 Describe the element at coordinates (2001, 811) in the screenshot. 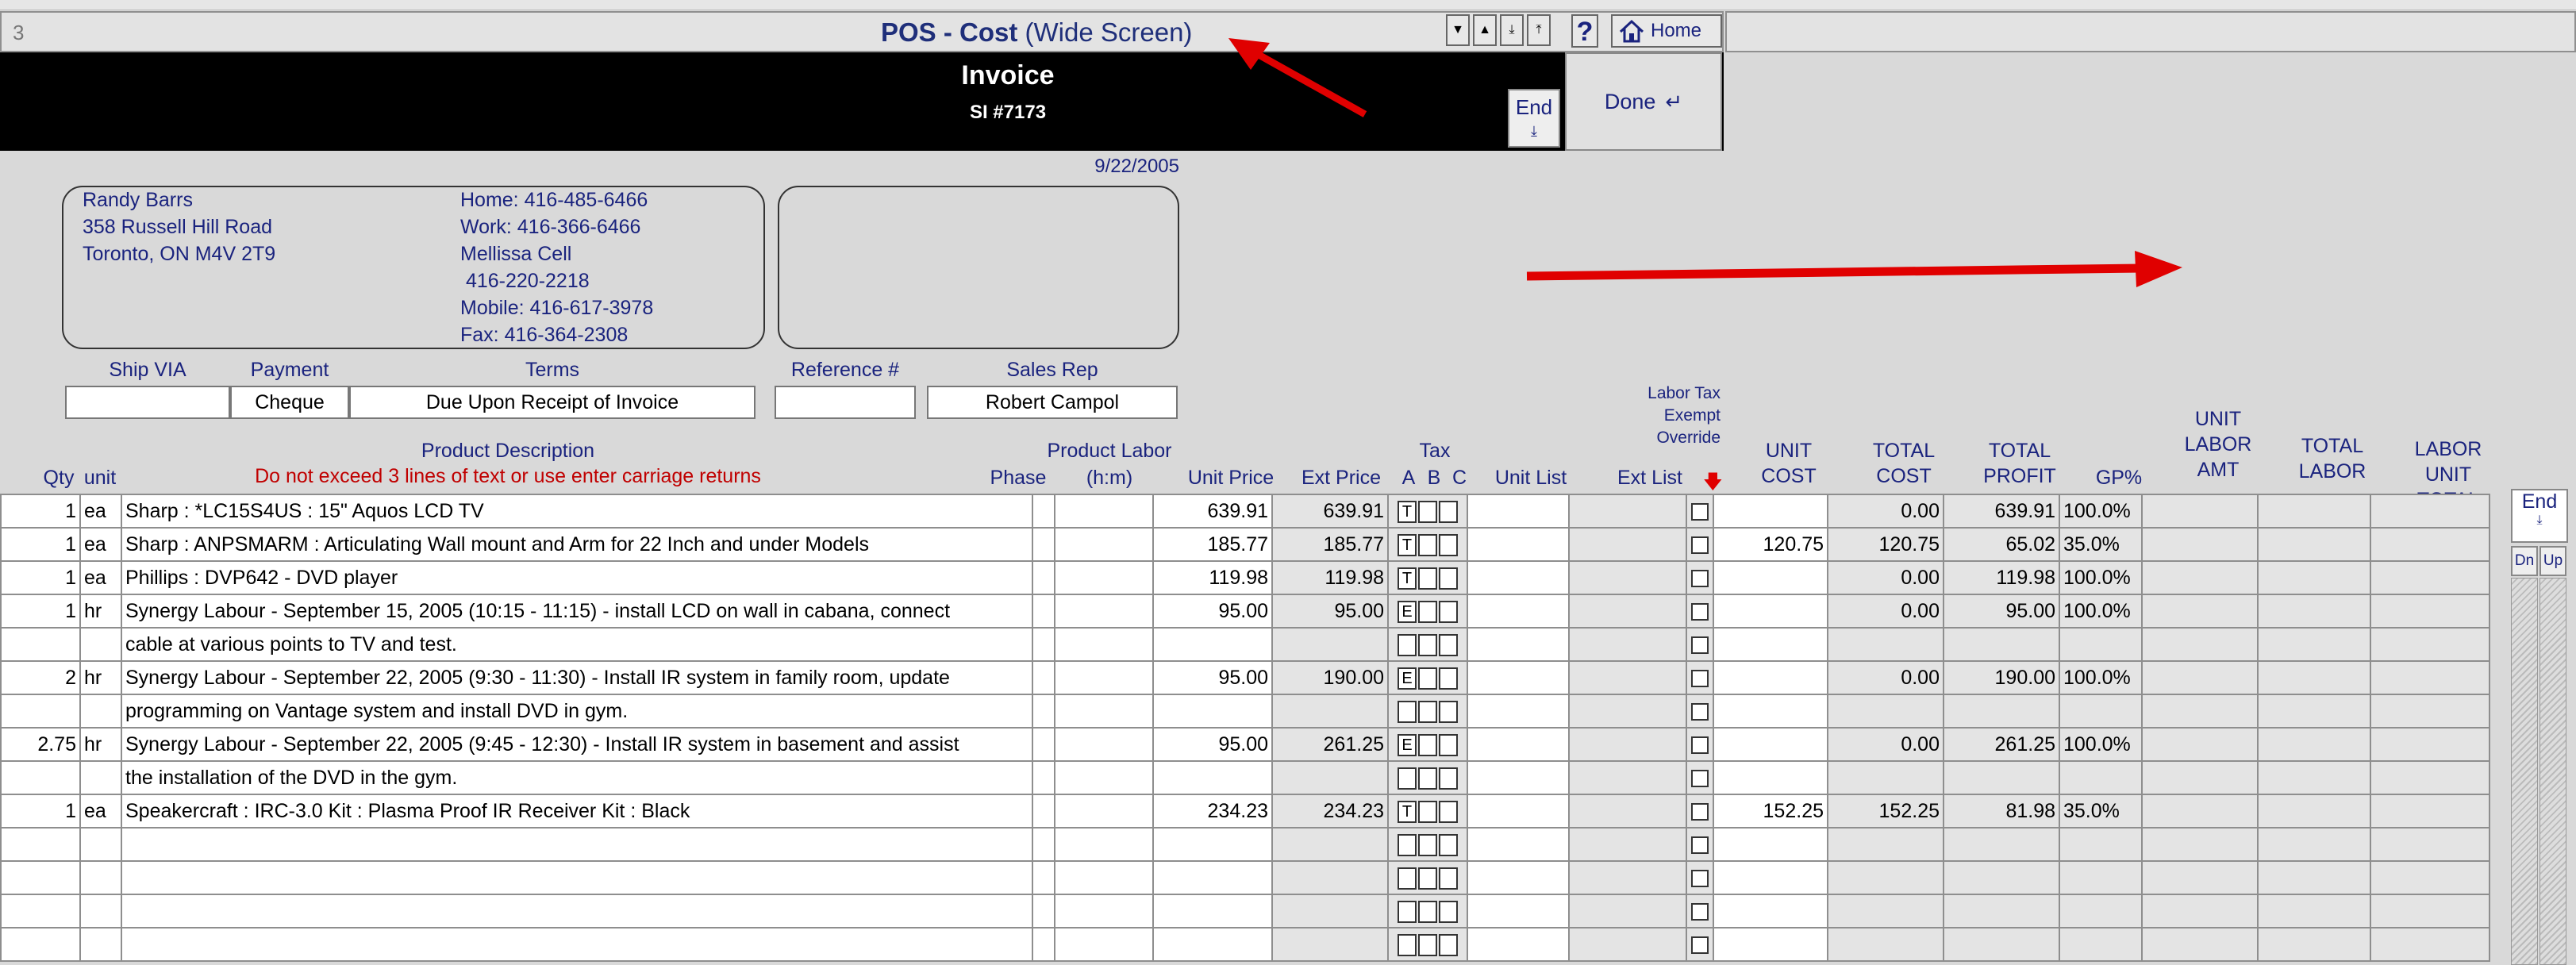

I see `total-profit-cell: 81.98` at that location.